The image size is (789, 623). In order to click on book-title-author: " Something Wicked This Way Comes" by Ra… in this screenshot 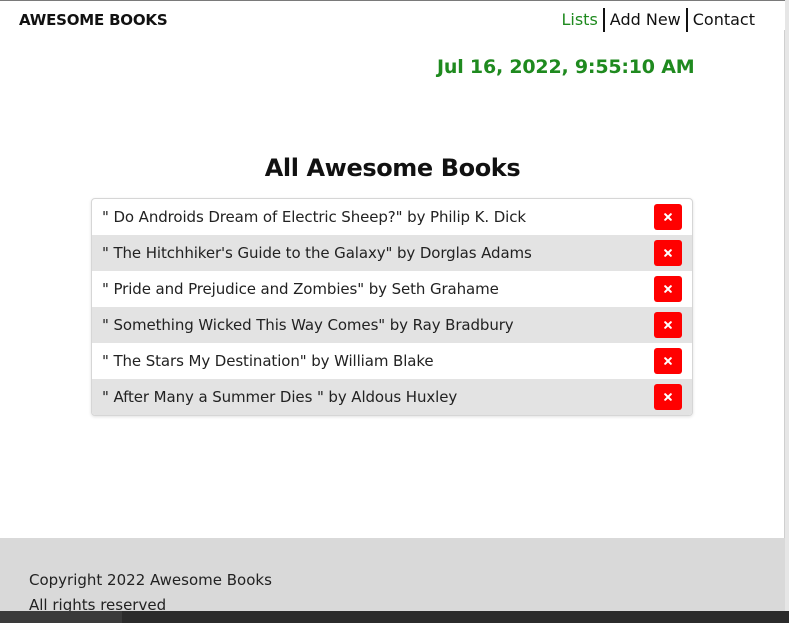, I will do `click(308, 325)`.